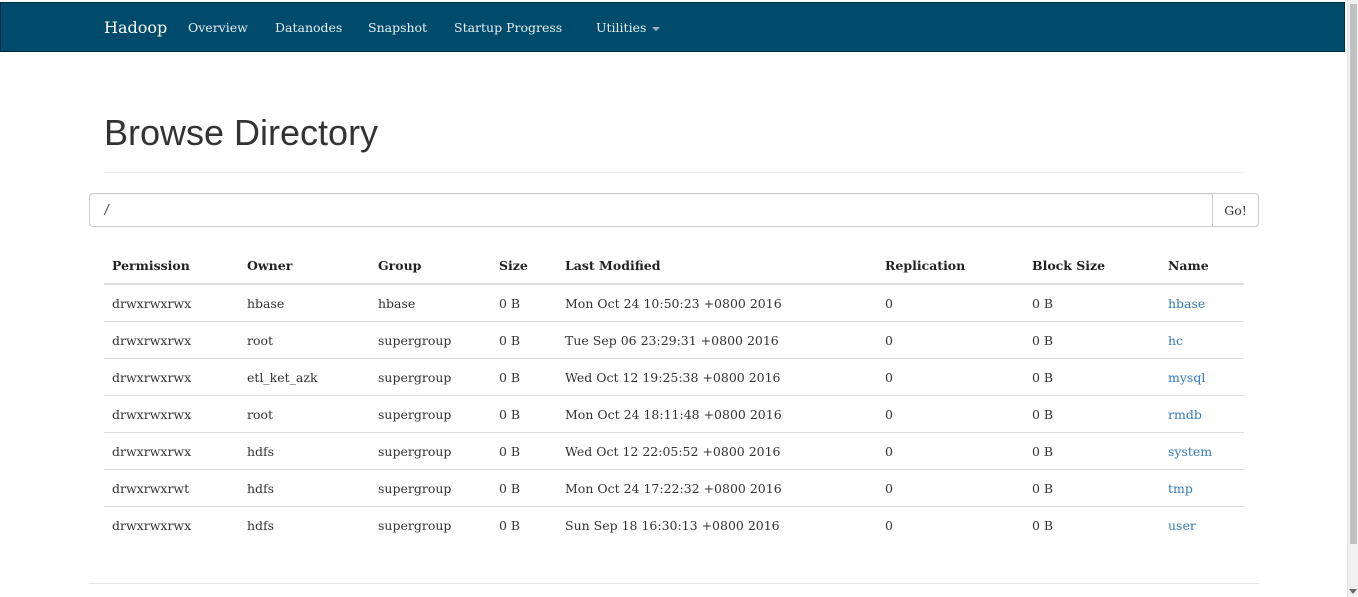 Image resolution: width=1358 pixels, height=597 pixels. Describe the element at coordinates (304, 266) in the screenshot. I see `column-header-owner: Owner` at that location.